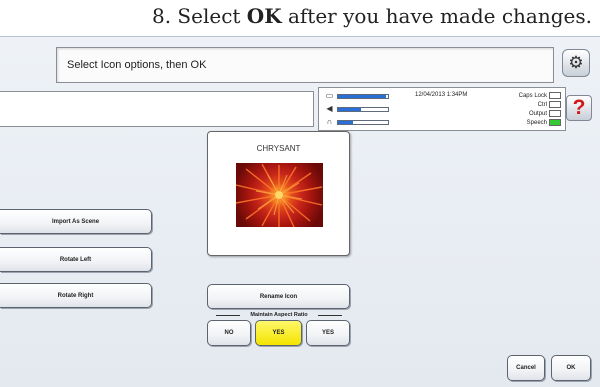 The image size is (600, 387). I want to click on ok-button: OK, so click(571, 368).